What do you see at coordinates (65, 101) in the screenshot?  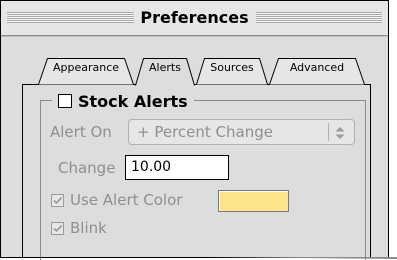 I see `stock-alerts-checkbox` at bounding box center [65, 101].